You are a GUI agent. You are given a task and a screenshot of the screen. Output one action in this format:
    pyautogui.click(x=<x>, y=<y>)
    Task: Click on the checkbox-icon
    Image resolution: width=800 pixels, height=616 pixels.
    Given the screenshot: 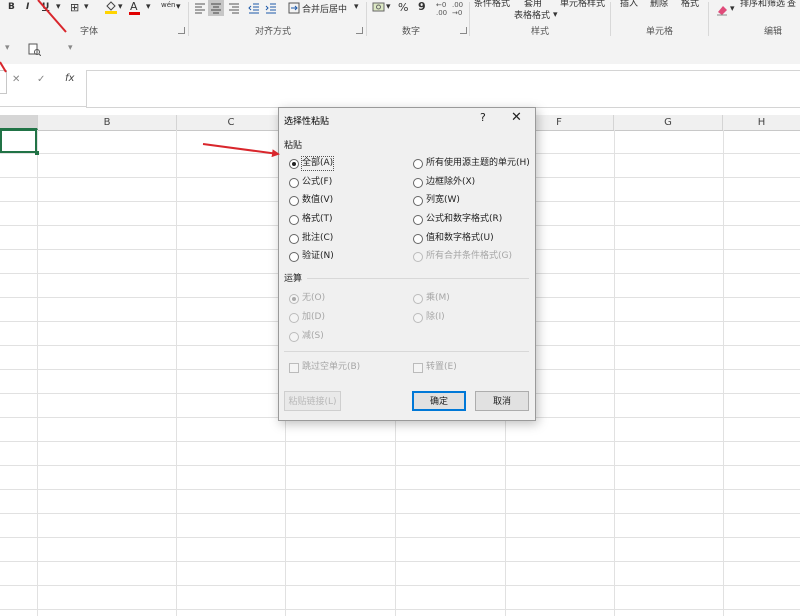 What is the action you would take?
    pyautogui.click(x=294, y=368)
    